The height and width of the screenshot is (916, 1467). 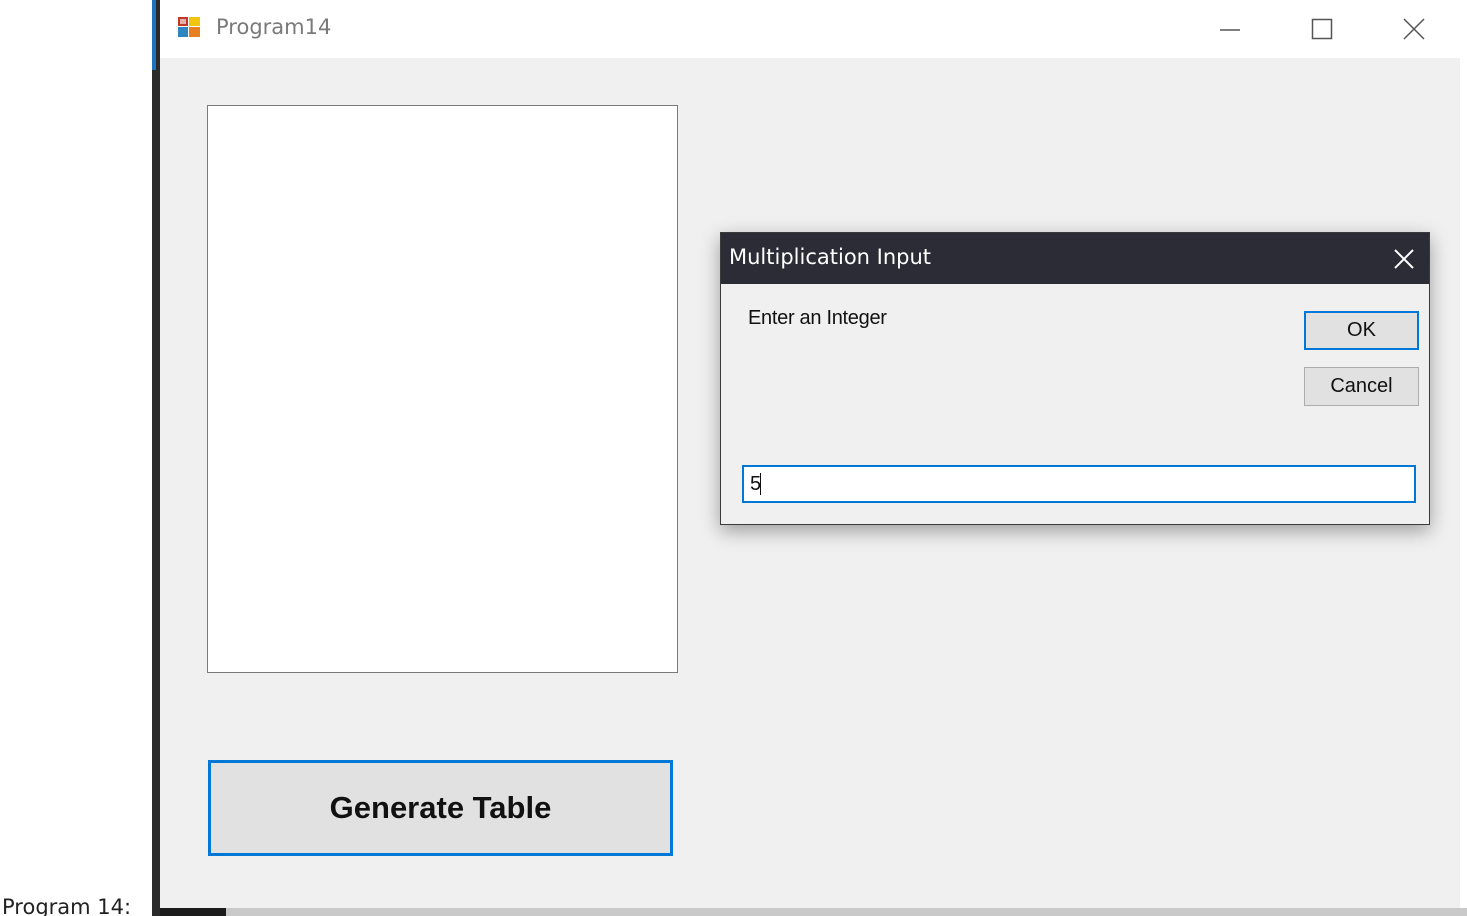 What do you see at coordinates (156, 458) in the screenshot?
I see `window-outer-border` at bounding box center [156, 458].